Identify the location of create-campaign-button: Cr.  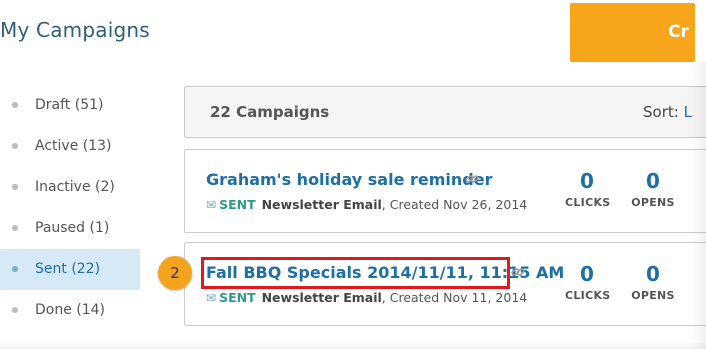
(632, 32).